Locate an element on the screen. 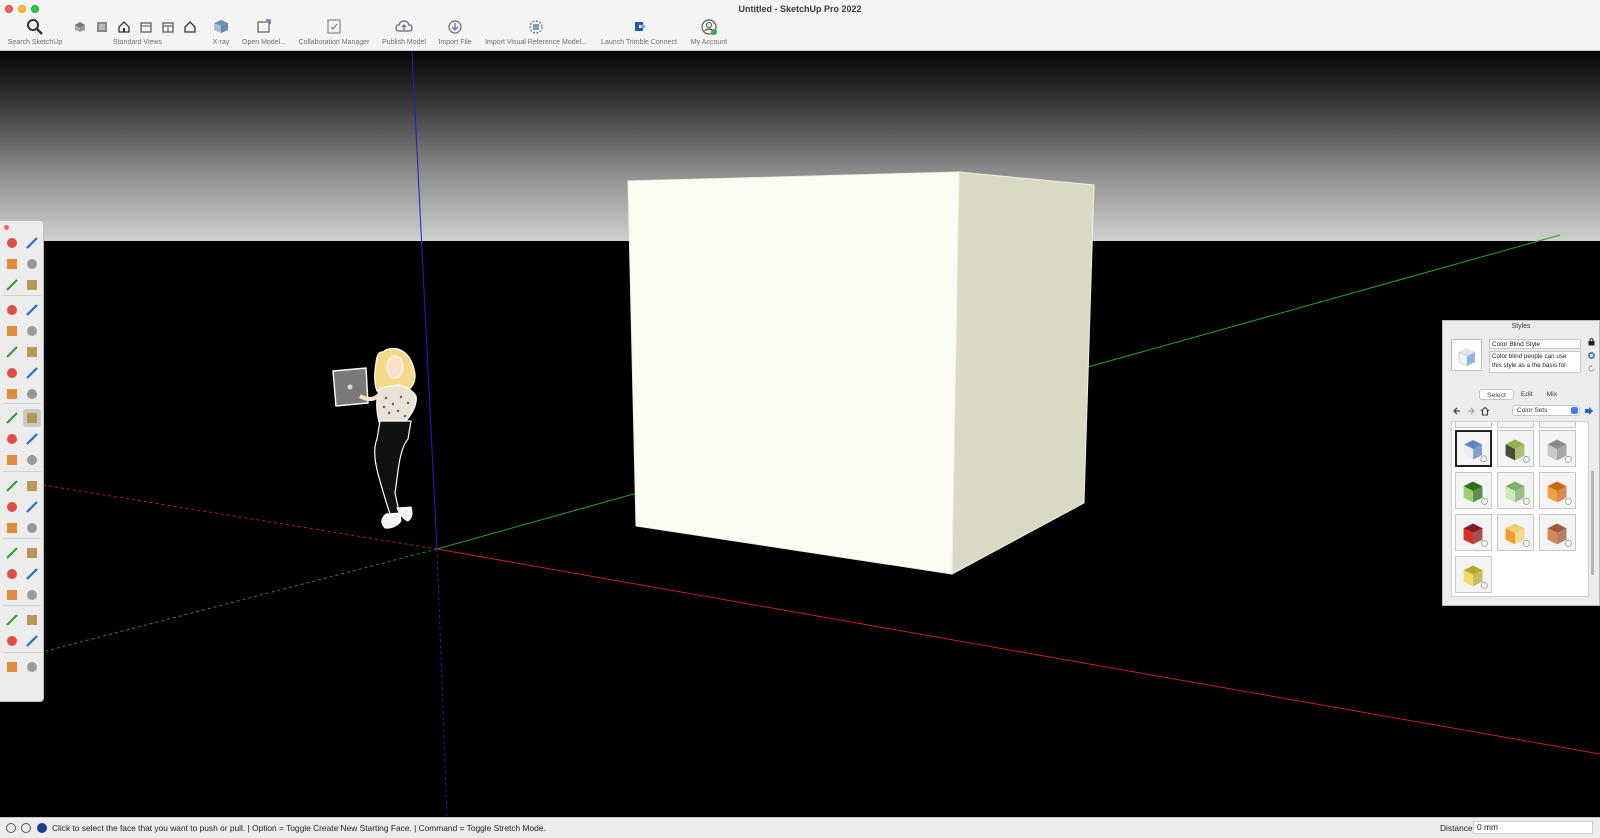 The width and height of the screenshot is (1600, 838). import-file-button: Import File is located at coordinates (455, 33).